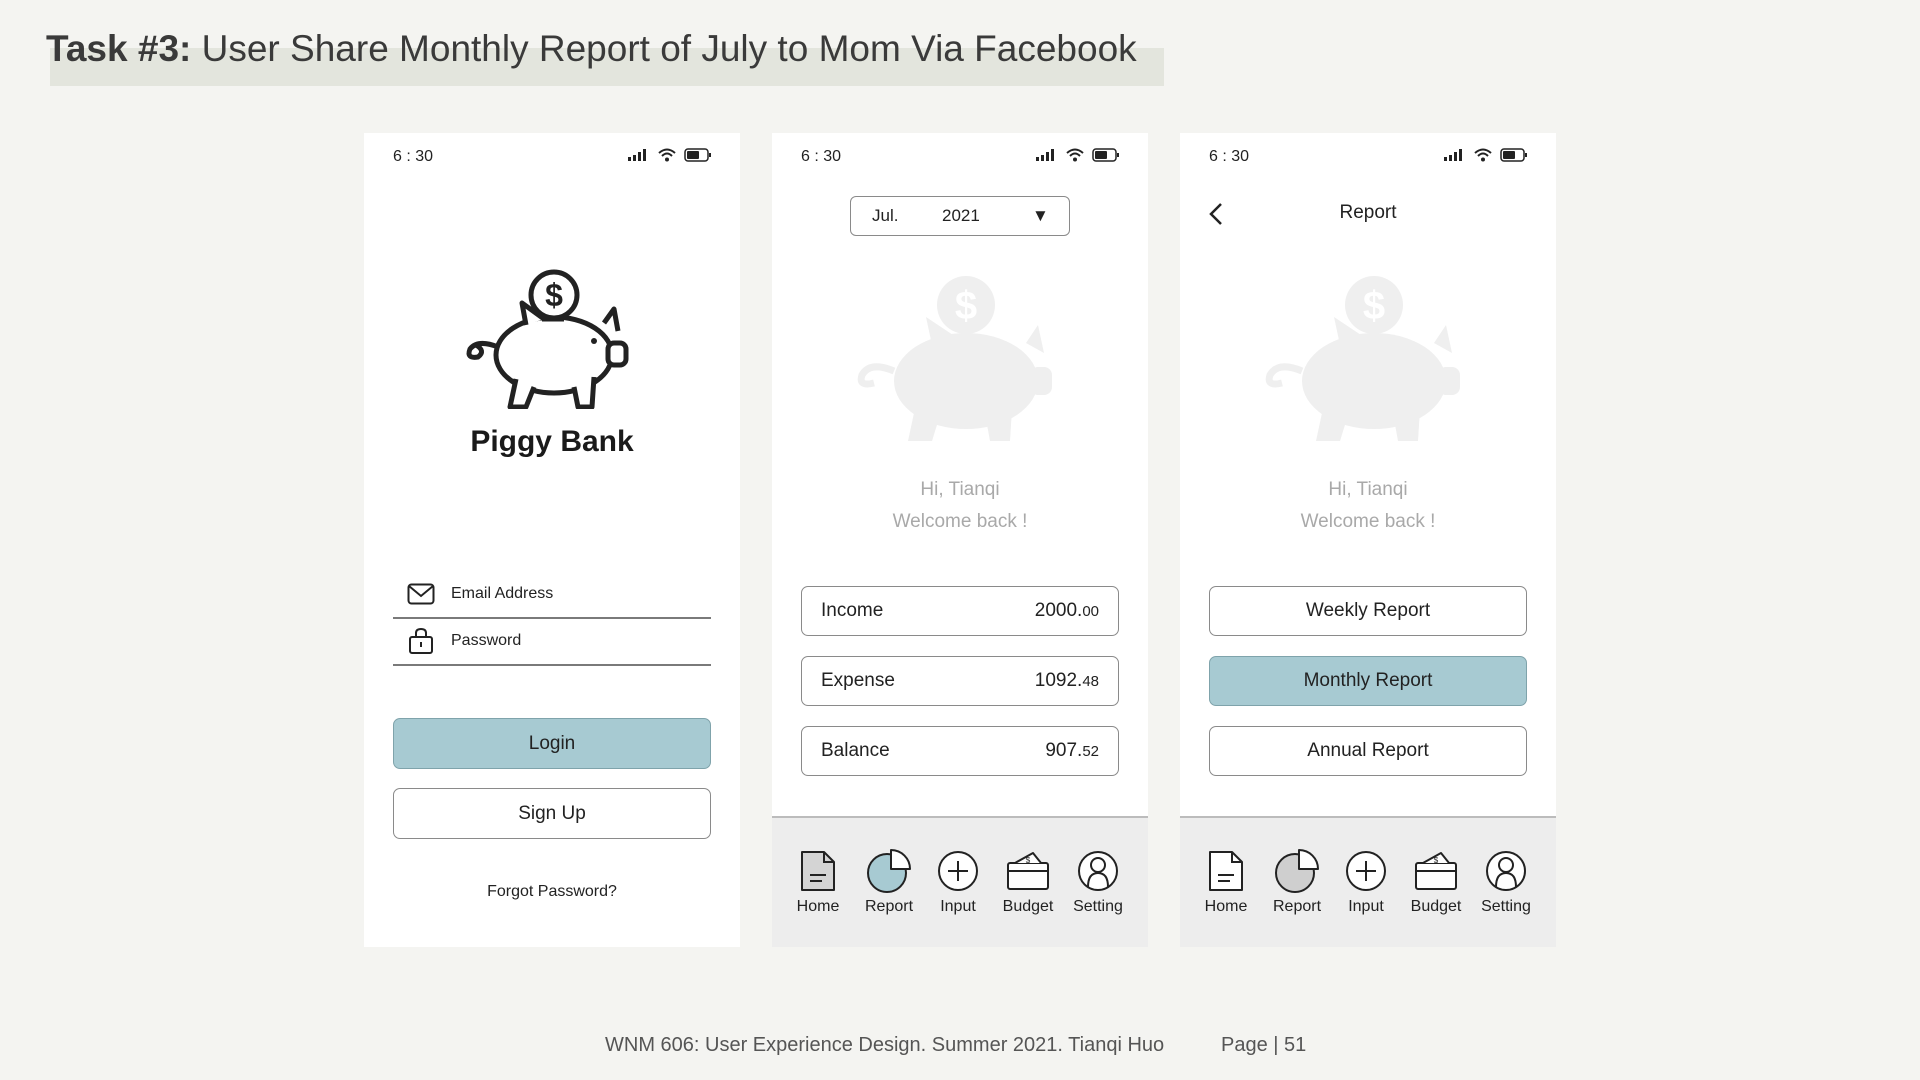 The height and width of the screenshot is (1080, 1920). I want to click on password-field: Password, so click(552, 642).